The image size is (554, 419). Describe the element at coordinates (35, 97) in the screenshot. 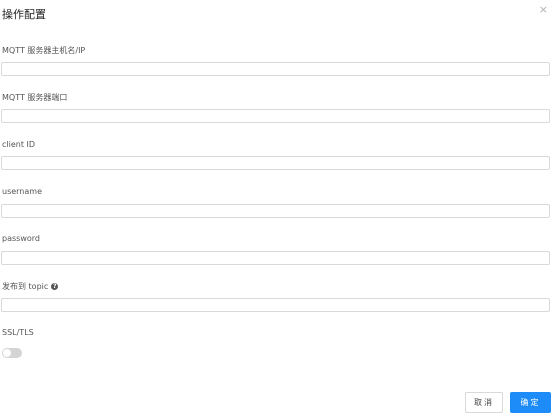

I see `port-label: MQTT 服务器端口` at that location.